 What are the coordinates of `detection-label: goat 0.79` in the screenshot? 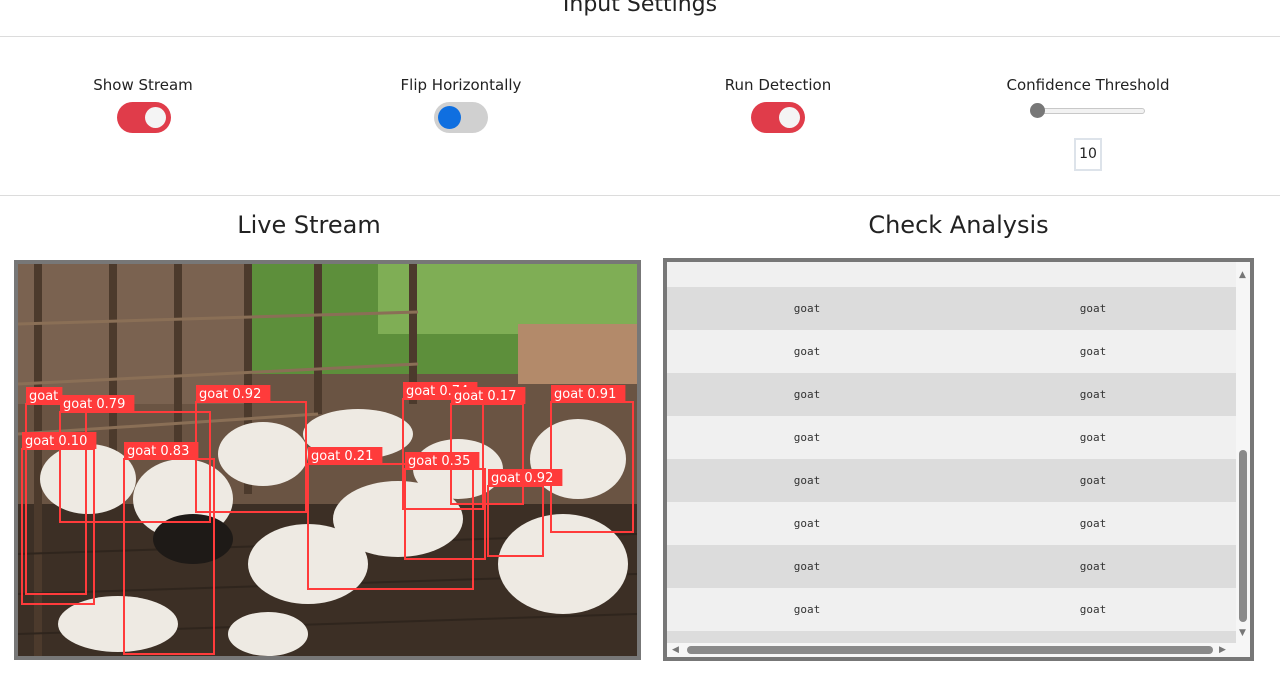 It's located at (94, 404).